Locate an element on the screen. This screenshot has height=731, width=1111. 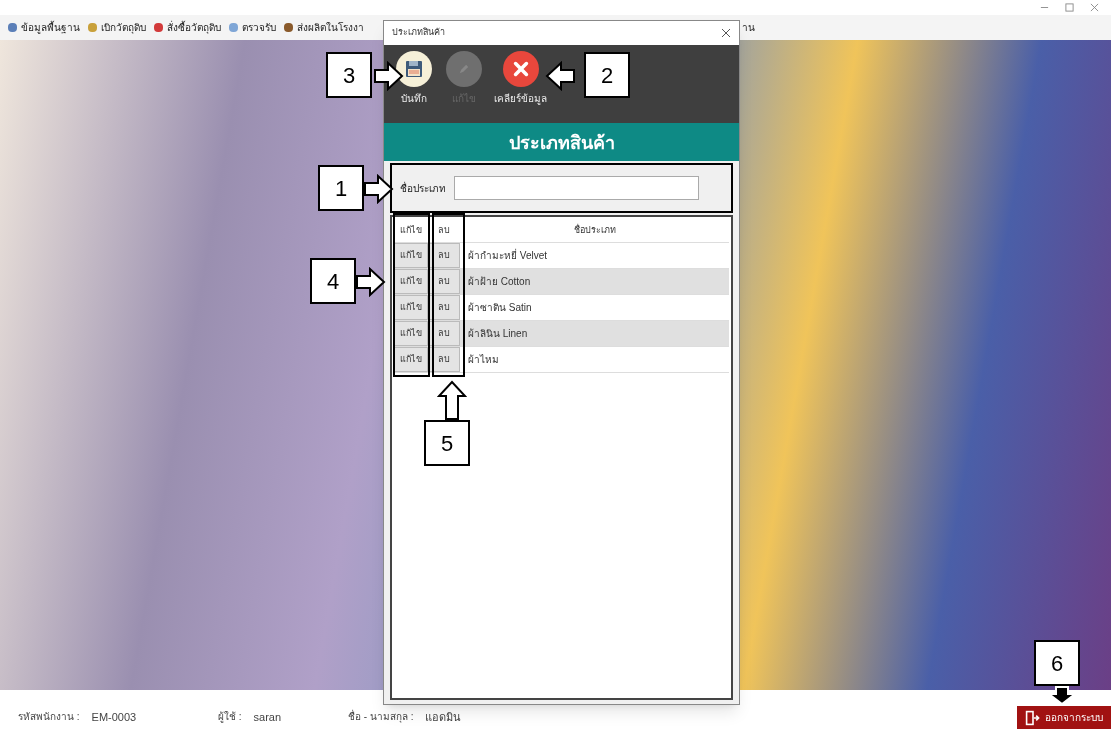
menu-item: ข้อมูลพื้นฐาน is located at coordinates (44, 27).